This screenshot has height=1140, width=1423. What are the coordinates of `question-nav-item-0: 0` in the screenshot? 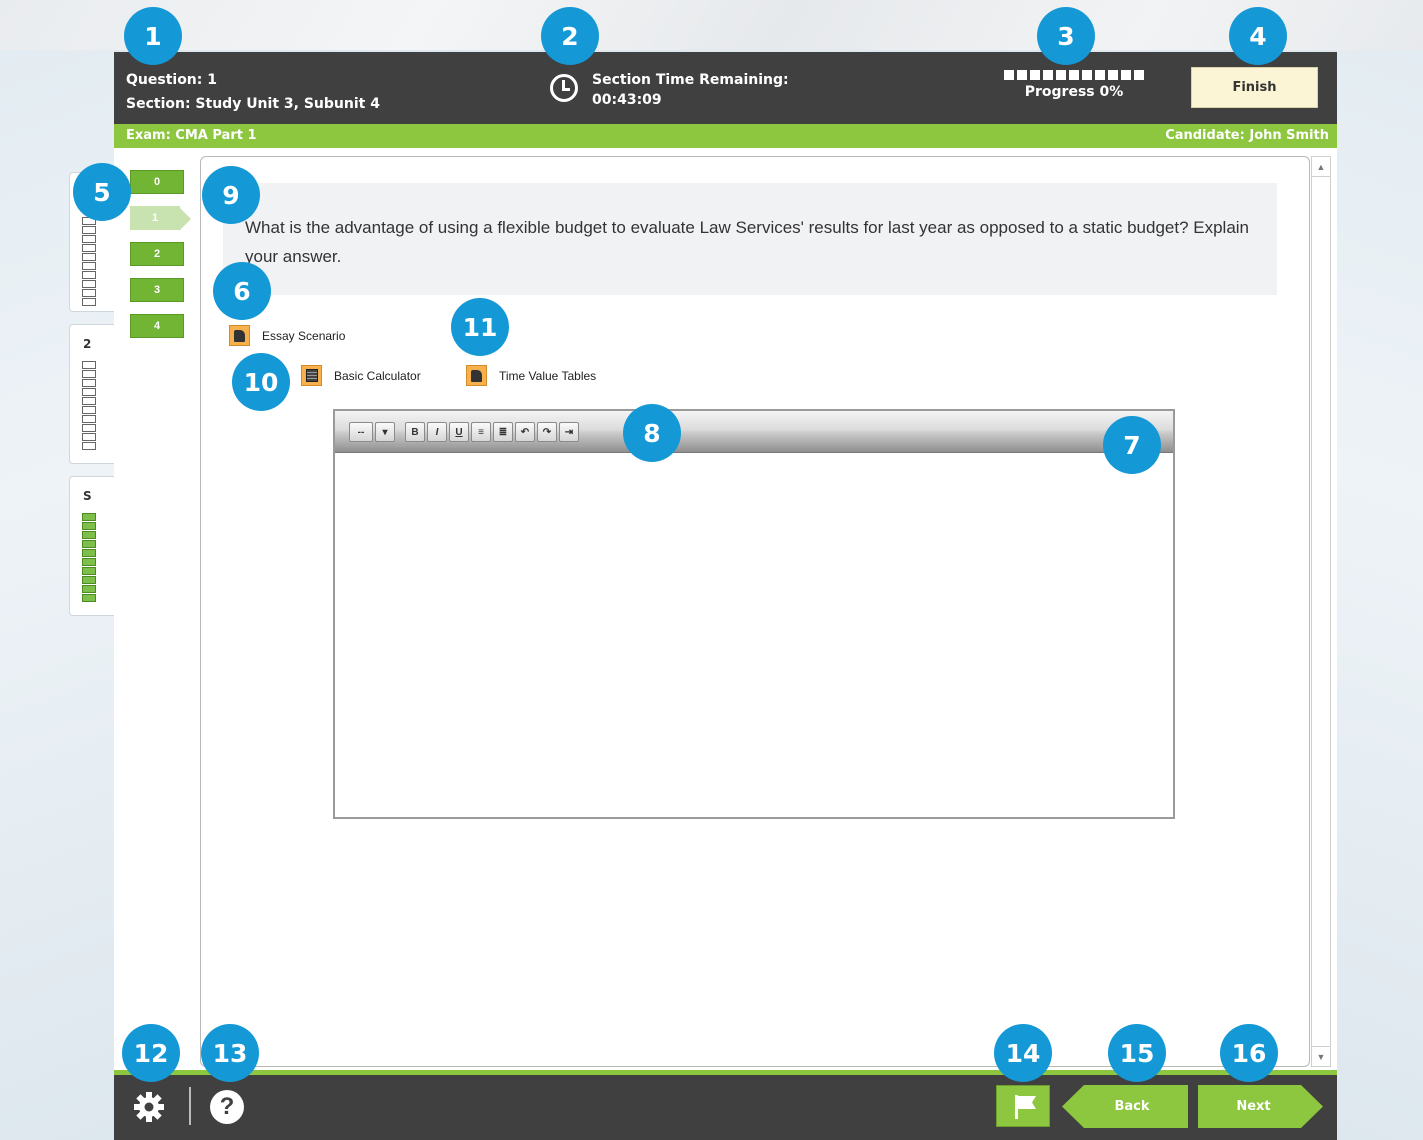 It's located at (157, 182).